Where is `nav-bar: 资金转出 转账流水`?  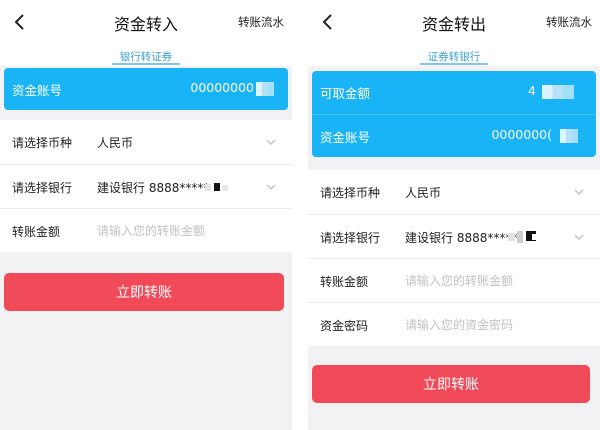 nav-bar: 资金转出 转账流水 is located at coordinates (454, 23).